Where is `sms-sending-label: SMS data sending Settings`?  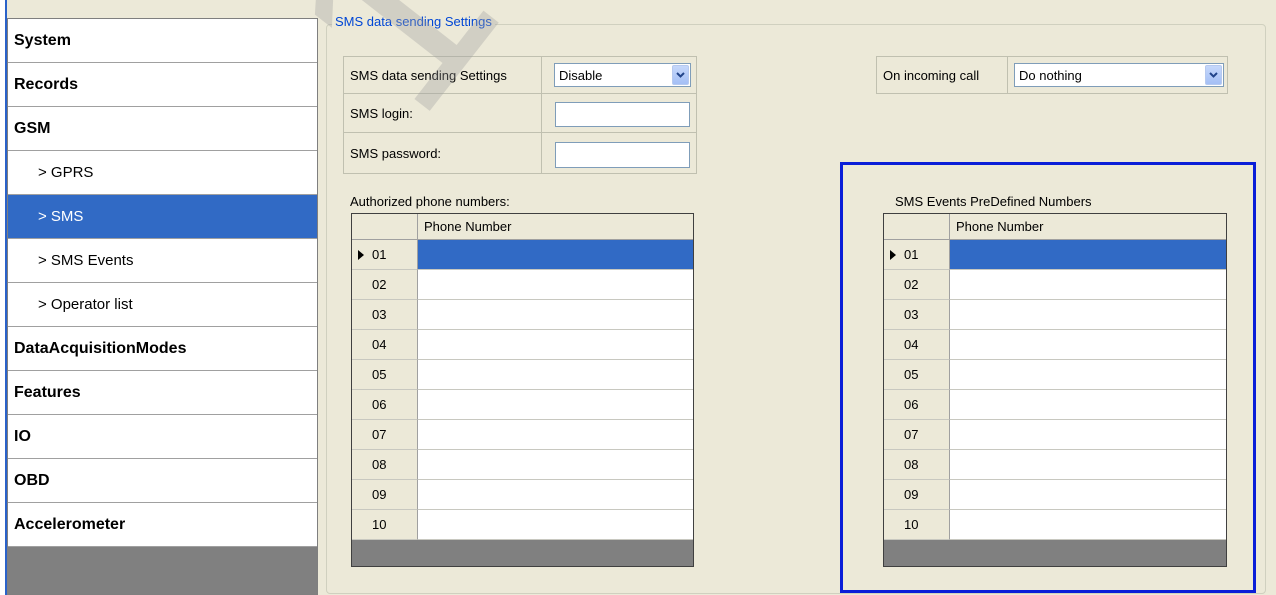
sms-sending-label: SMS data sending Settings is located at coordinates (442, 75).